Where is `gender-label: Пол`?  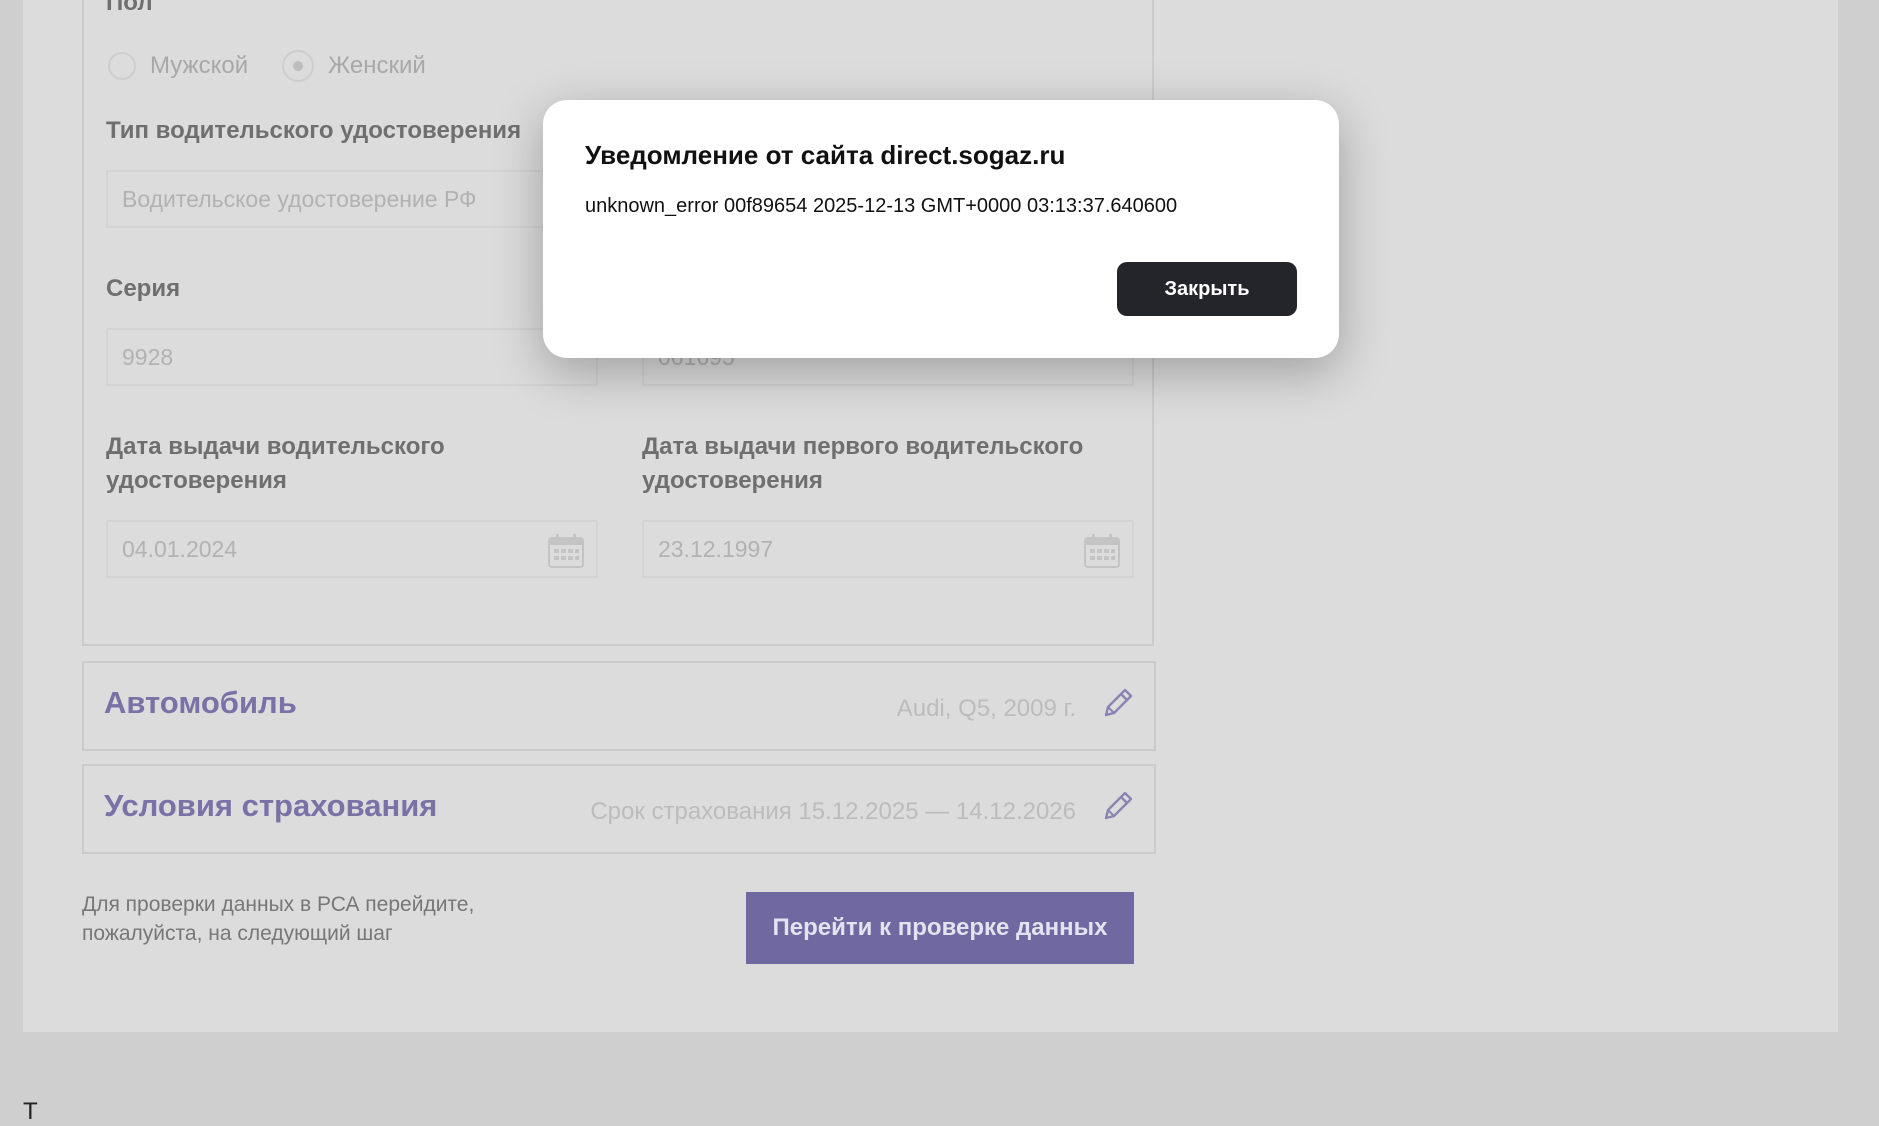 gender-label: Пол is located at coordinates (129, 8).